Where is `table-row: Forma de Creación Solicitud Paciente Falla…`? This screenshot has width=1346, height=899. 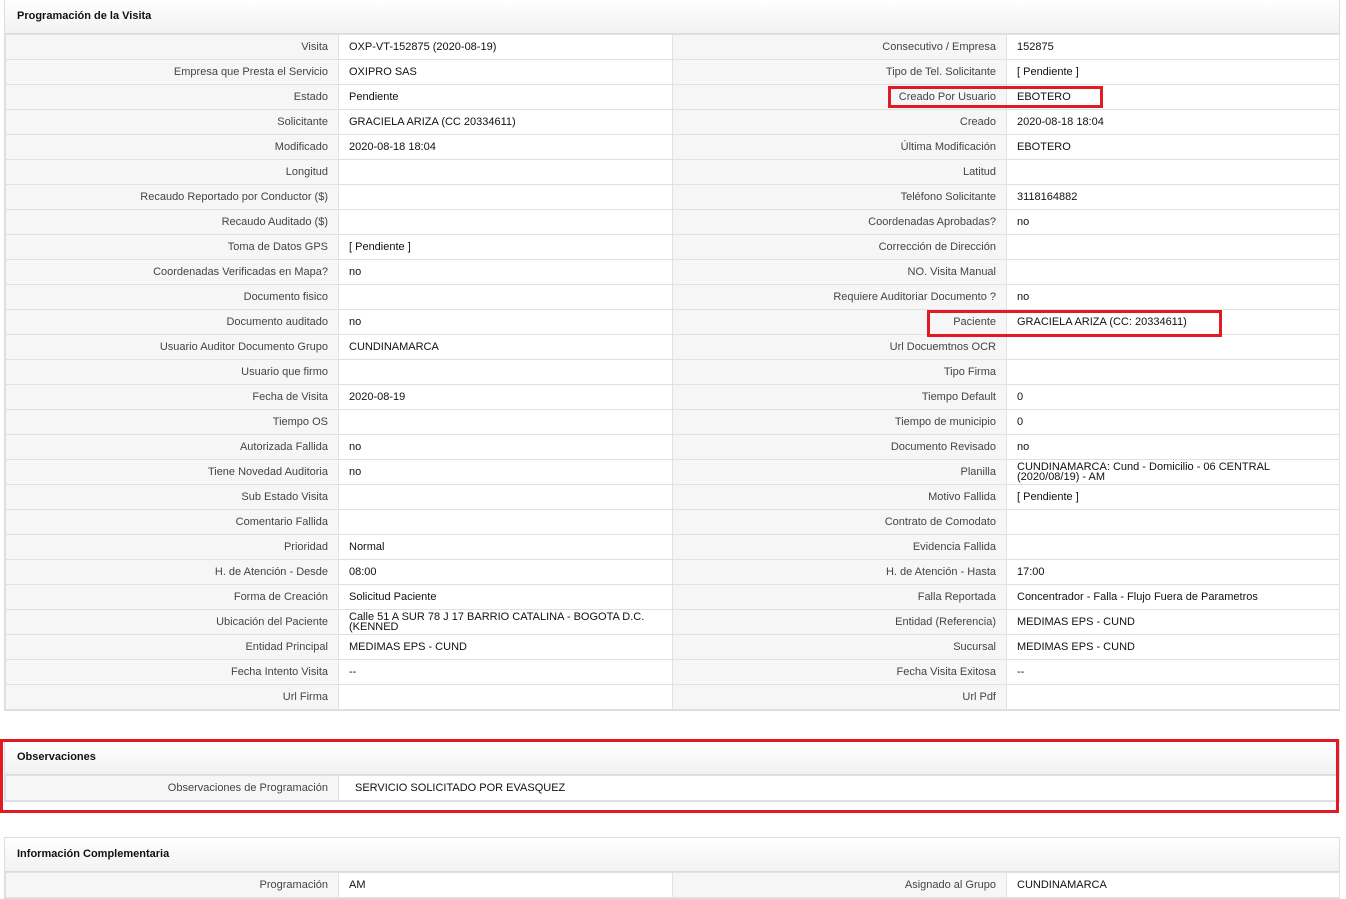 table-row: Forma de Creación Solicitud Paciente Falla… is located at coordinates (672, 597).